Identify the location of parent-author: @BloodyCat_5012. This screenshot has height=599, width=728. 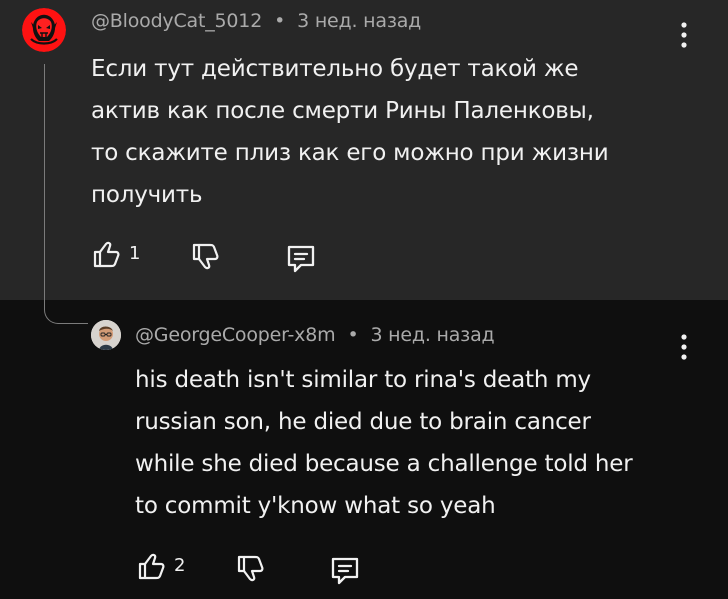
(176, 21).